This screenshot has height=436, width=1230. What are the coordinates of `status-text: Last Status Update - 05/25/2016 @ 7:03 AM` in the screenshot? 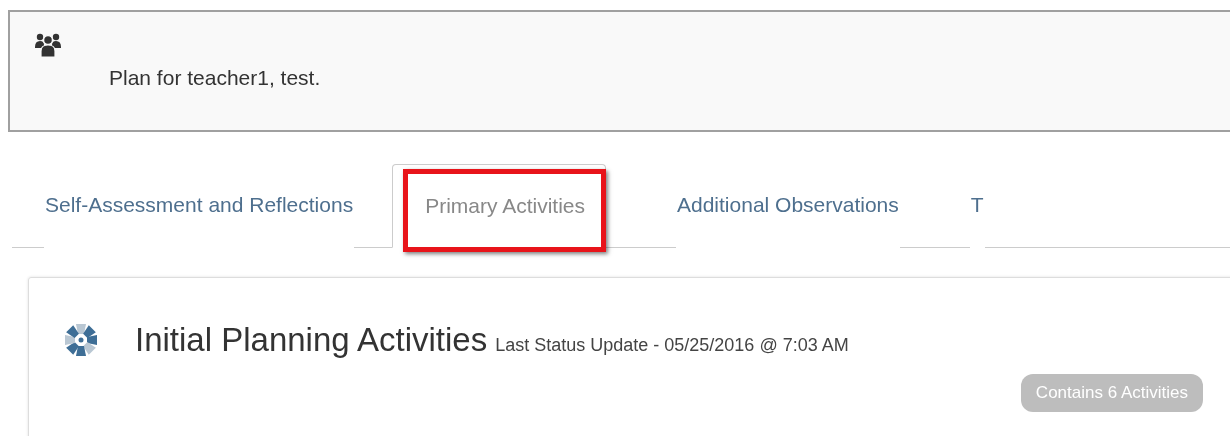 It's located at (672, 345).